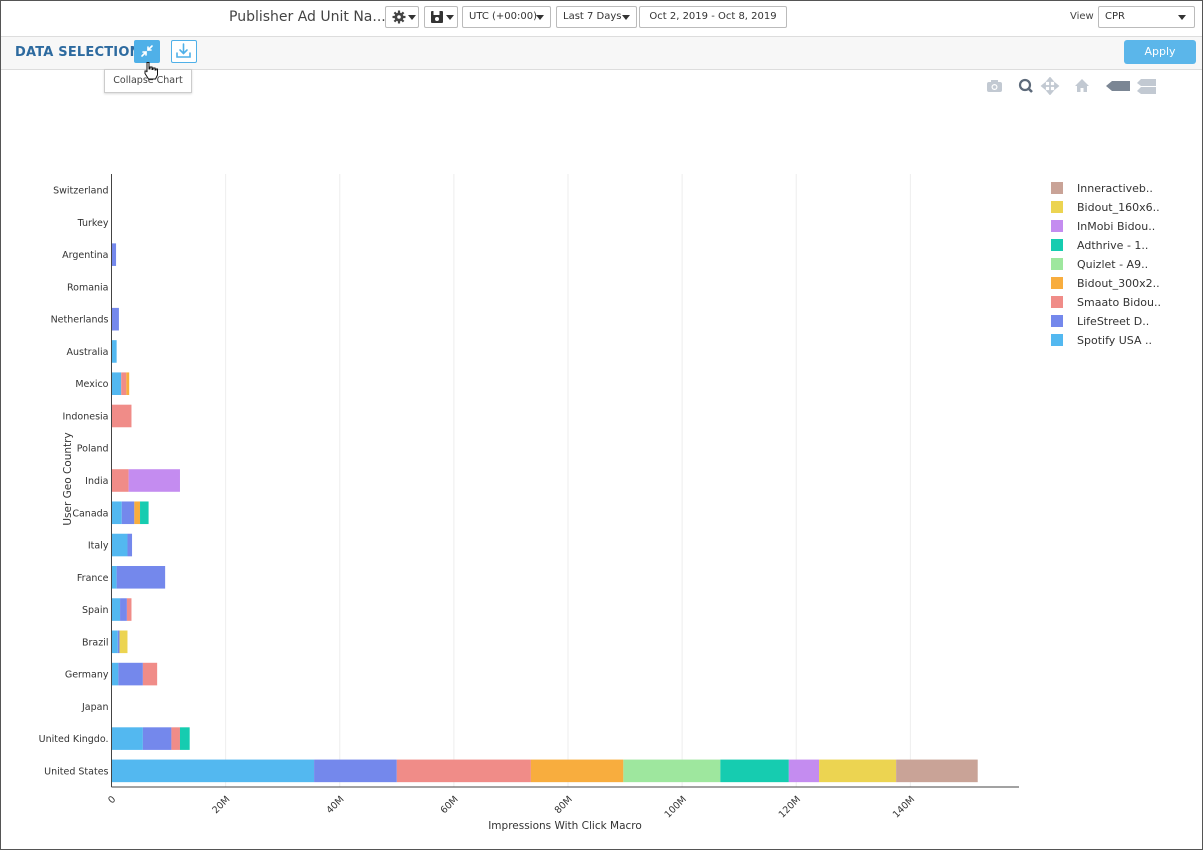 This screenshot has height=850, width=1203. I want to click on legend-label: Quizlet - A9.., so click(1112, 264).